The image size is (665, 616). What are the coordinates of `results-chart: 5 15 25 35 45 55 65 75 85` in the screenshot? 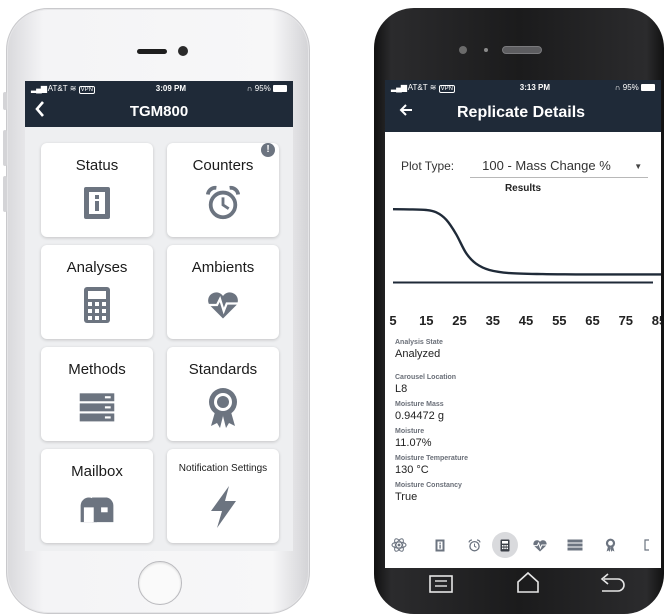 It's located at (525, 268).